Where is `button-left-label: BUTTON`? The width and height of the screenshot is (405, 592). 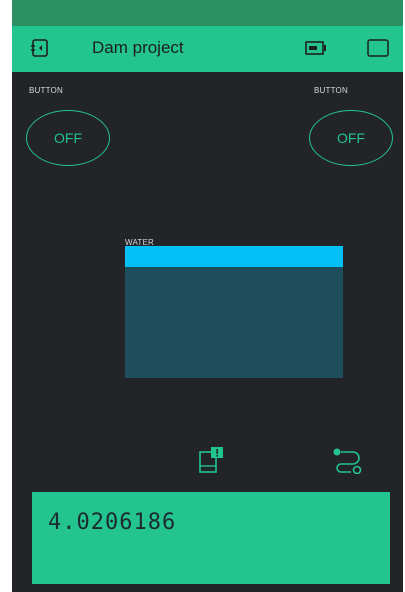
button-left-label: BUTTON is located at coordinates (46, 90).